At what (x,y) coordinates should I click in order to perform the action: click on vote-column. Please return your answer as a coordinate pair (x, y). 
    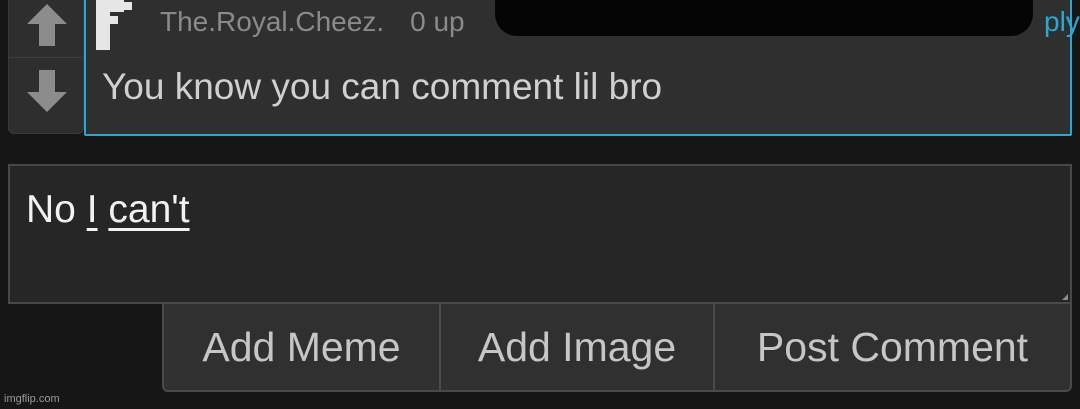
    Looking at the image, I should click on (46, 67).